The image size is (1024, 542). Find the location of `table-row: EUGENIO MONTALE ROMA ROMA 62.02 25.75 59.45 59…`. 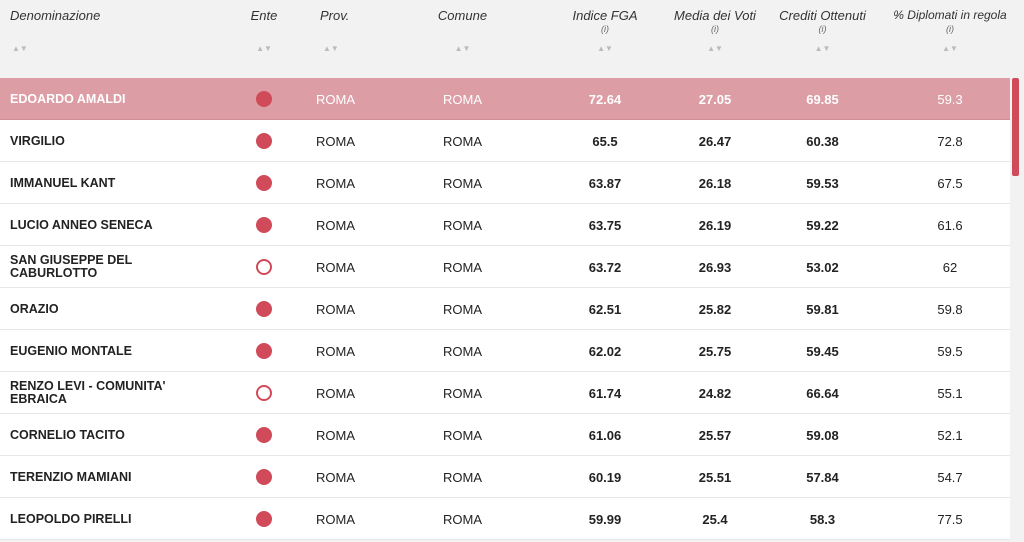

table-row: EUGENIO MONTALE ROMA ROMA 62.02 25.75 59.45 59… is located at coordinates (505, 351).